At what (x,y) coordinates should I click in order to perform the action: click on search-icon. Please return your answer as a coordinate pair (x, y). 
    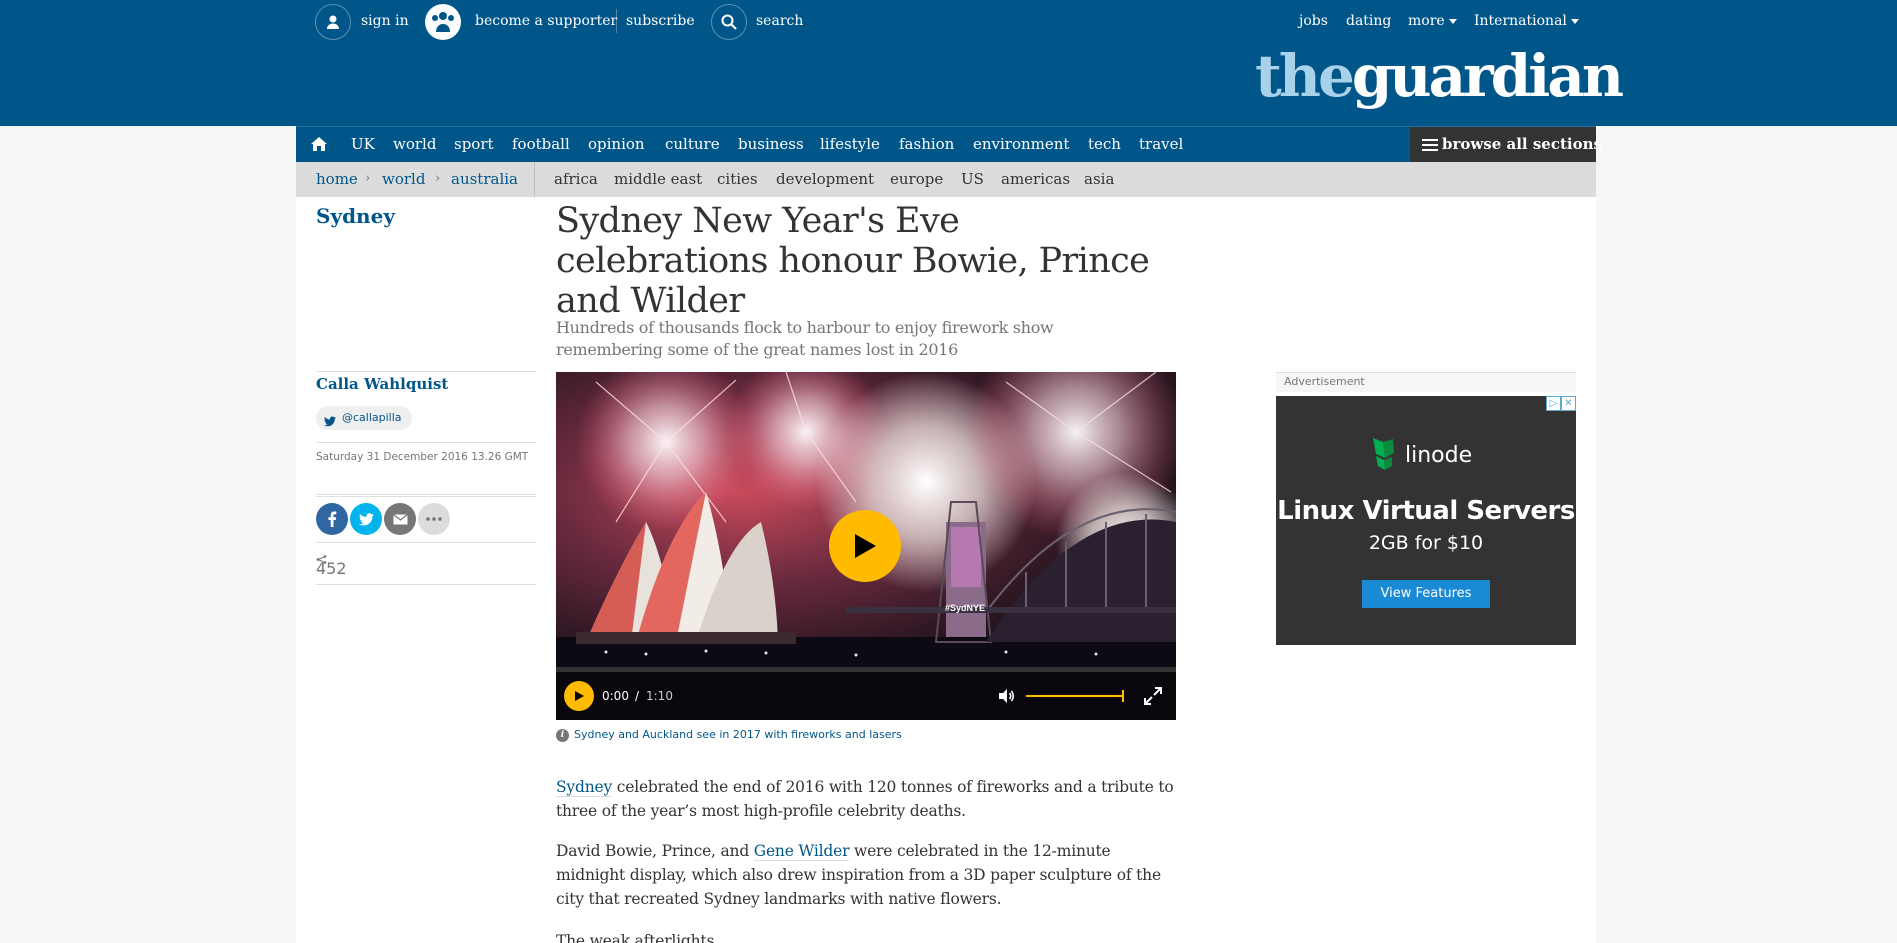
    Looking at the image, I should click on (729, 22).